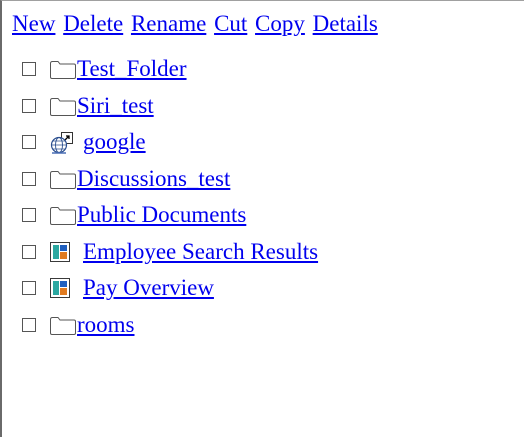 The image size is (524, 437). Describe the element at coordinates (114, 142) in the screenshot. I see `item-name-link: google` at that location.